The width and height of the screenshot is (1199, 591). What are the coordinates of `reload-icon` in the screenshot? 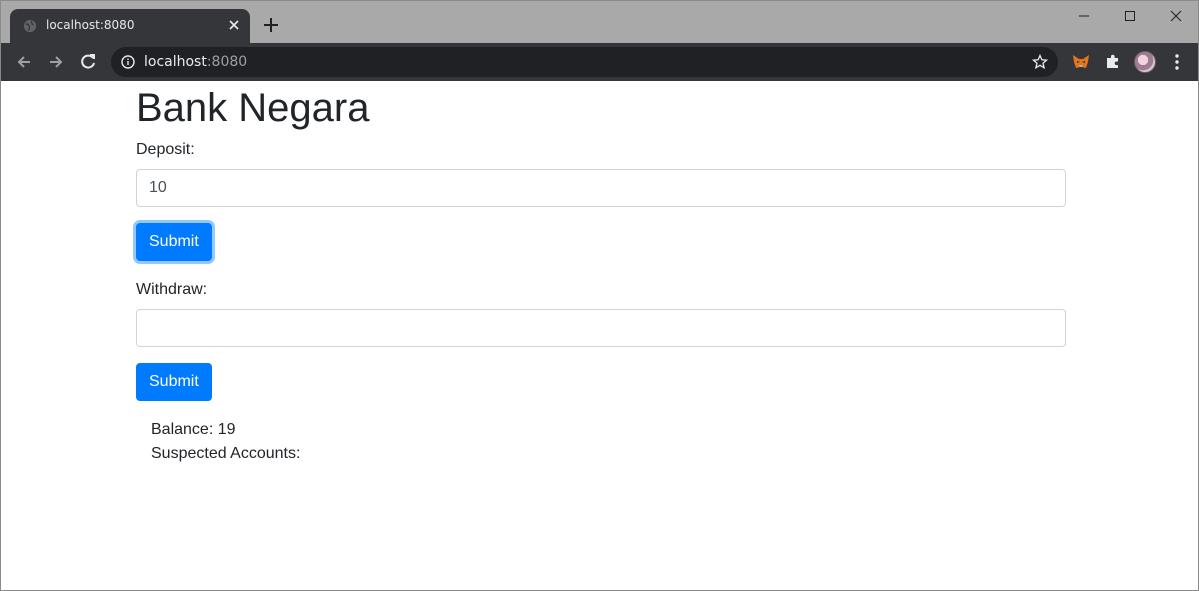 It's located at (88, 62).